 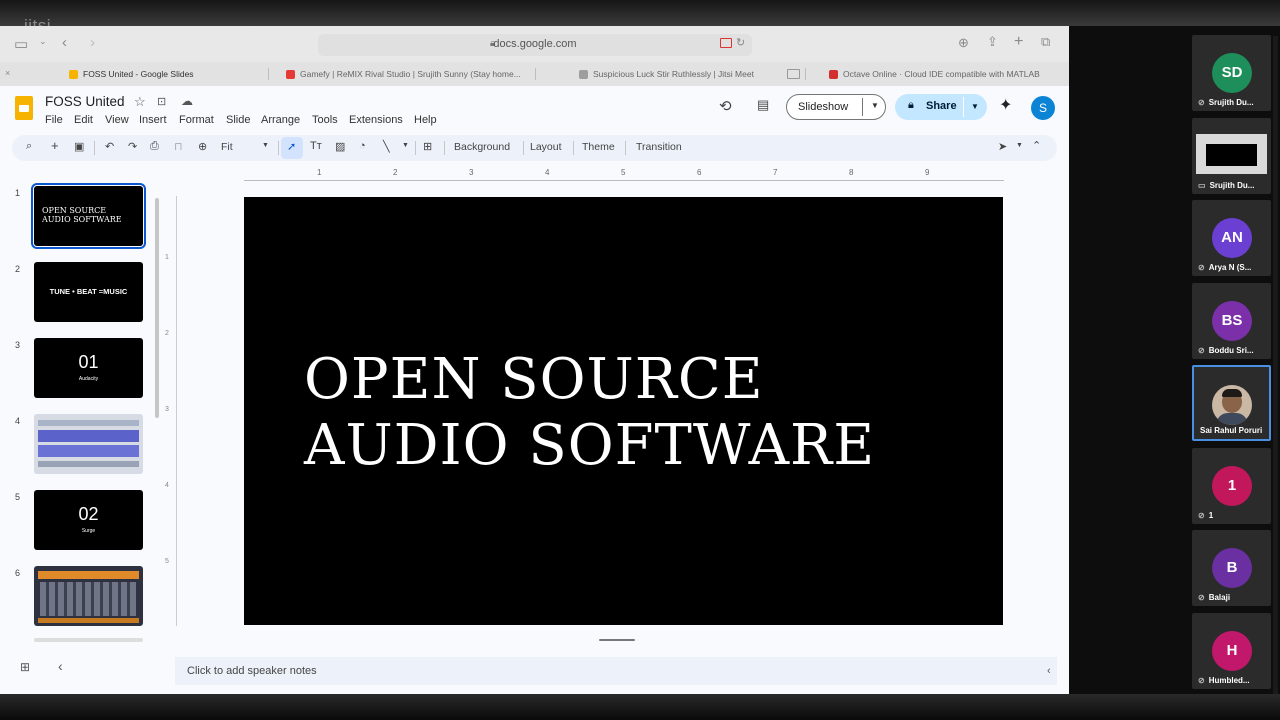 What do you see at coordinates (55, 145) in the screenshot?
I see `new-slide-icon: +` at bounding box center [55, 145].